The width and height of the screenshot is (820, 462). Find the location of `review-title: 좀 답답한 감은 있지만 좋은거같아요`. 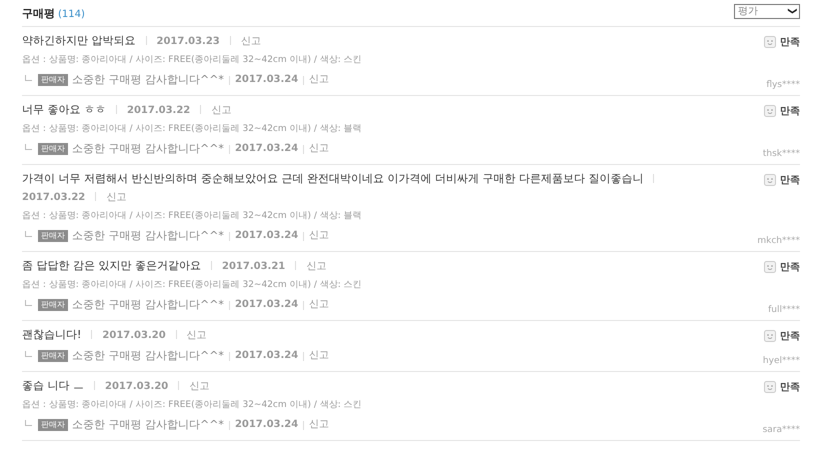

review-title: 좀 답답한 감은 있지만 좋은거같아요 is located at coordinates (111, 265).